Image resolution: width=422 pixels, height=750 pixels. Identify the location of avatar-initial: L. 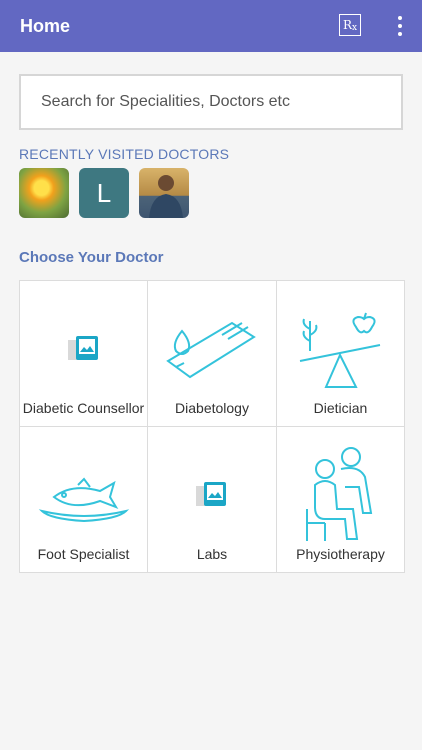
(104, 192).